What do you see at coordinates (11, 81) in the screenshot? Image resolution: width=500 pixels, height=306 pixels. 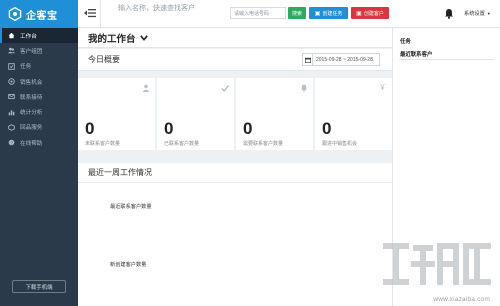 I see `opportunity-icon` at bounding box center [11, 81].